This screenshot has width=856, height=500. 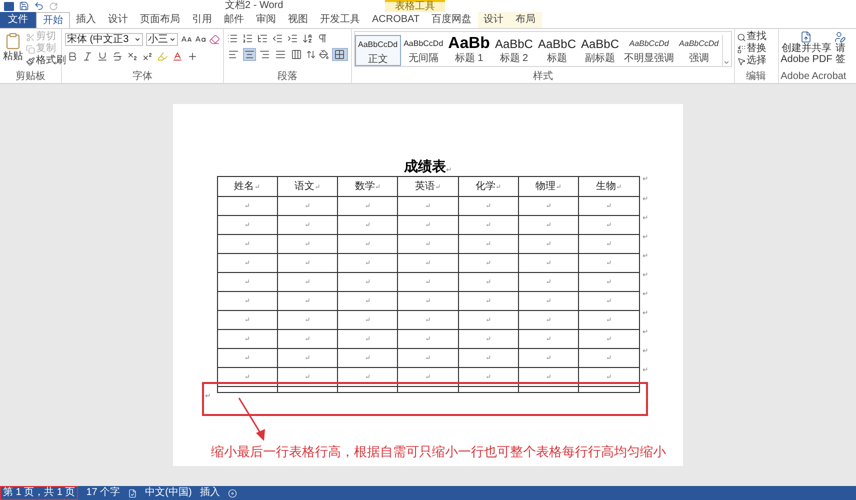 What do you see at coordinates (424, 50) in the screenshot?
I see `style-item: AaBbCcDd 无间隔` at bounding box center [424, 50].